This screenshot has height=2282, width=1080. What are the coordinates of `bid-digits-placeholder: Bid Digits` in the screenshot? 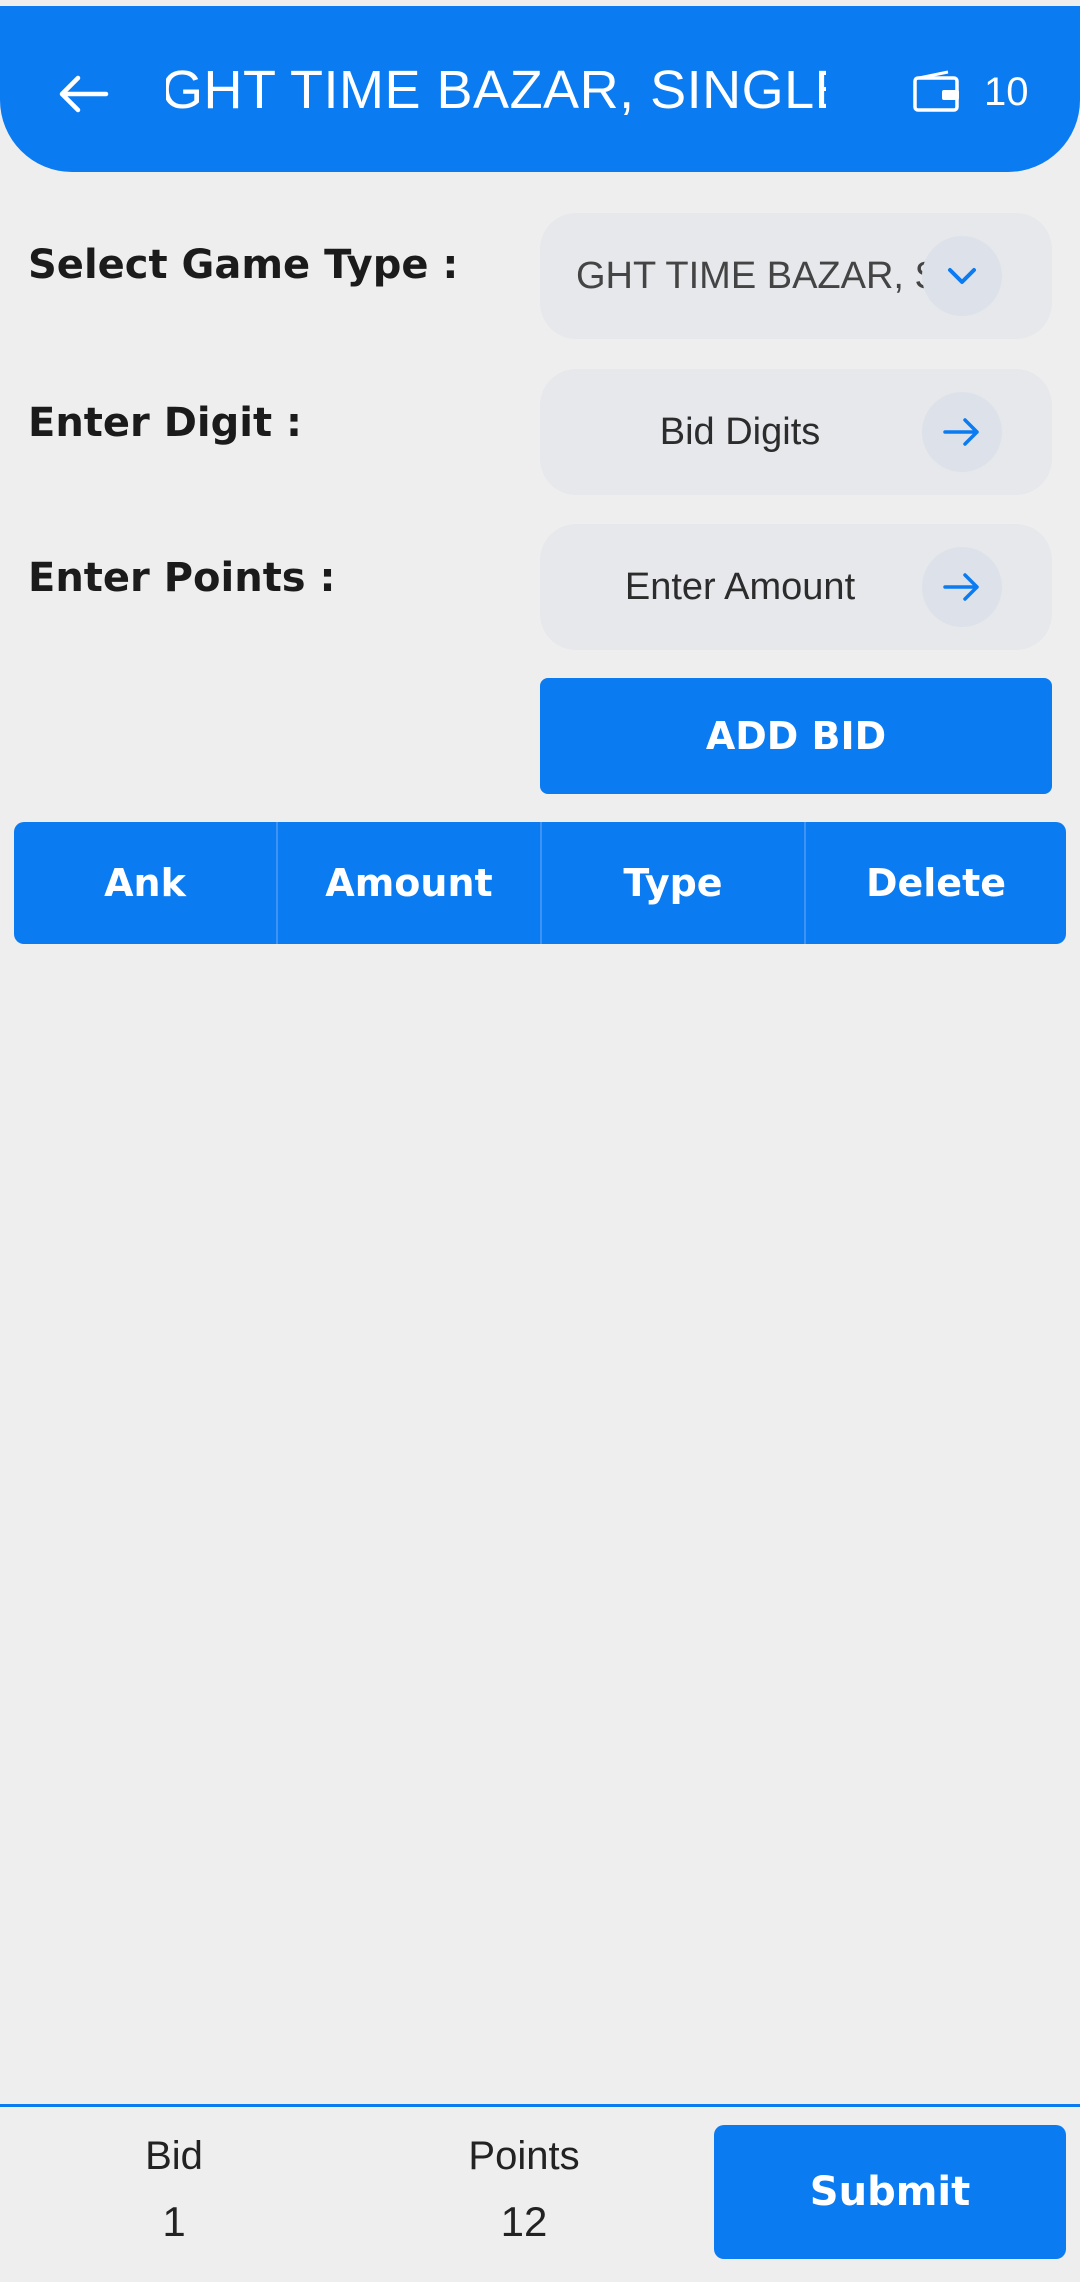 It's located at (740, 431).